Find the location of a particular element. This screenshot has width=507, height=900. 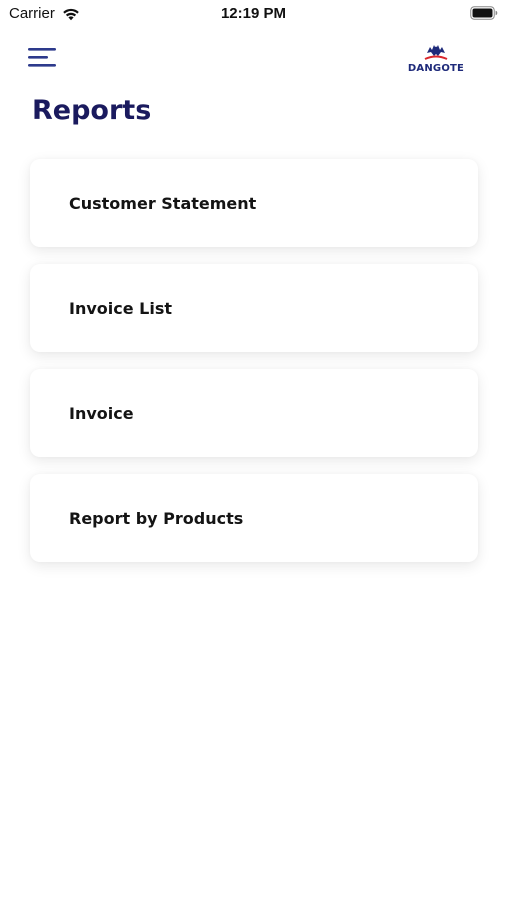

status-bar: Carrier 12:19 PM is located at coordinates (253, 14).